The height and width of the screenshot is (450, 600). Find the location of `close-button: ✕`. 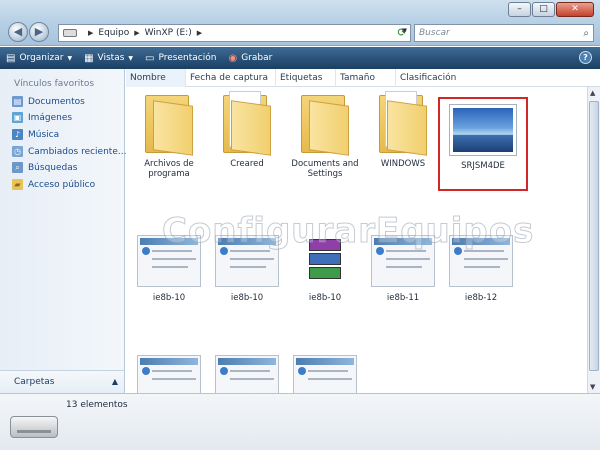

close-button: ✕ is located at coordinates (575, 9).